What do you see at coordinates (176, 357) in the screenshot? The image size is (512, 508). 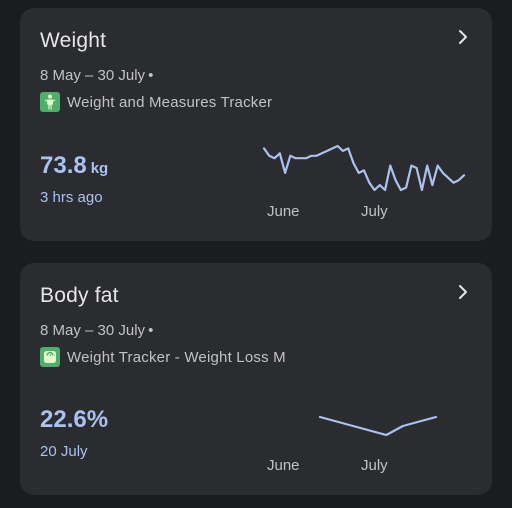 I see `source-name: Weight Tracker - Weight Loss M` at bounding box center [176, 357].